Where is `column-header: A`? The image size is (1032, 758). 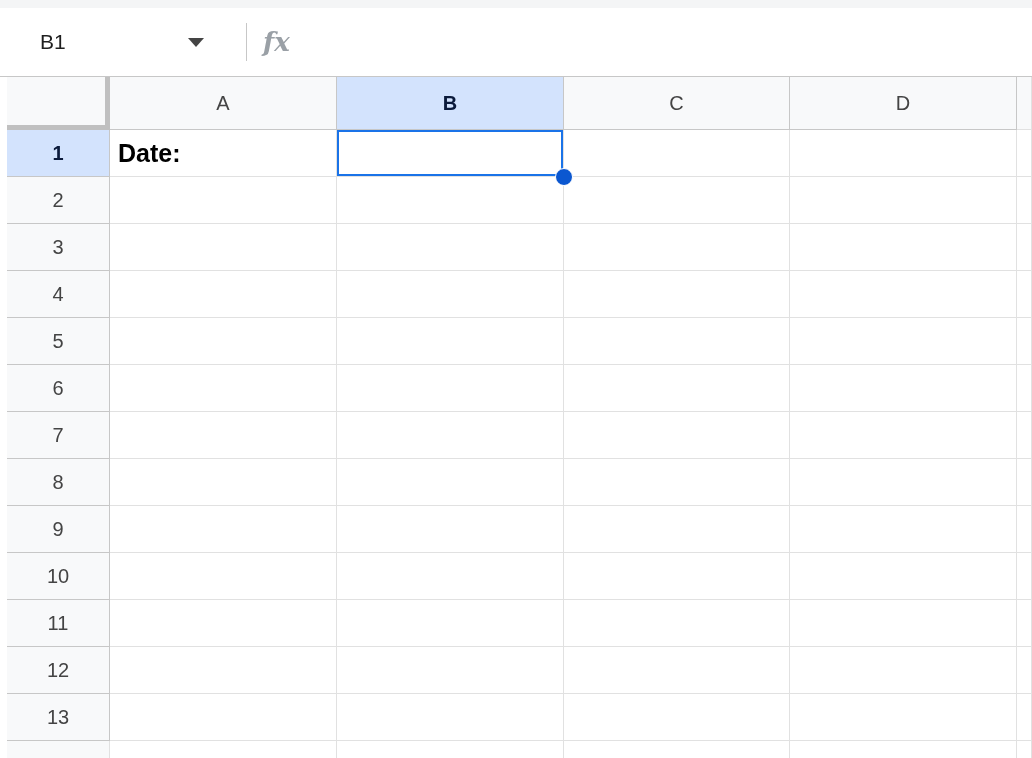
column-header: A is located at coordinates (223, 103).